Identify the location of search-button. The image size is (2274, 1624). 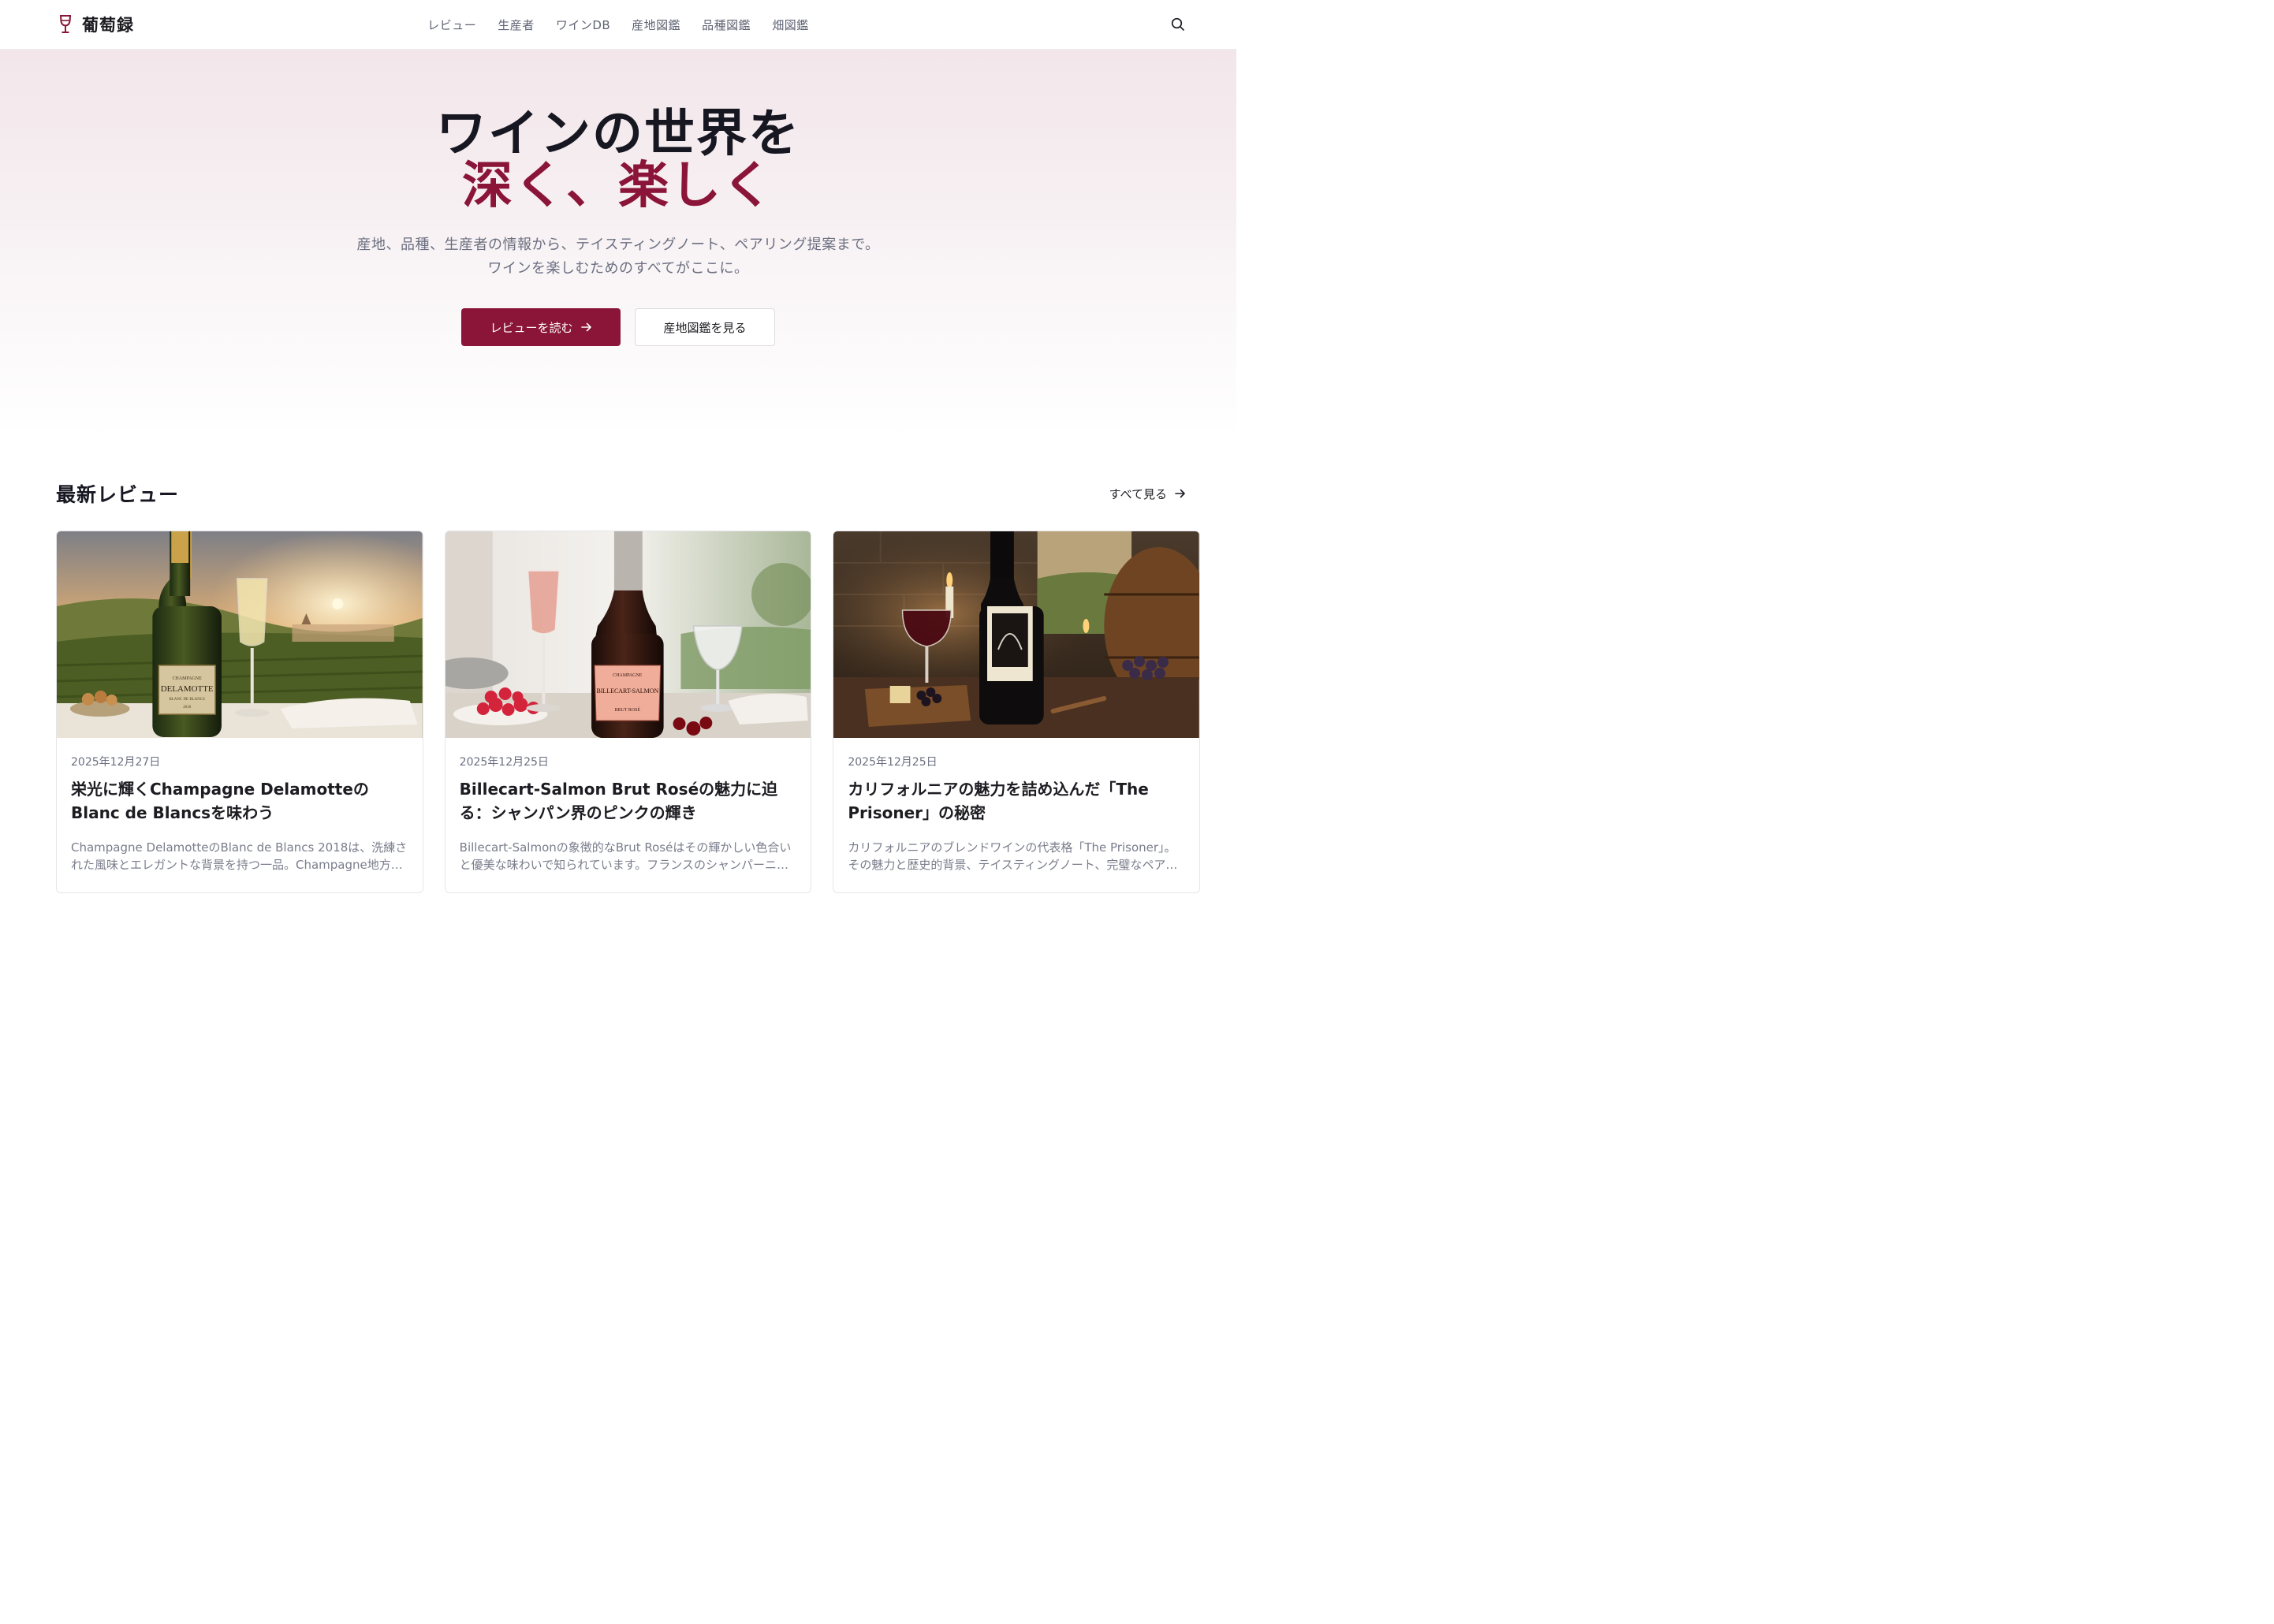
(1178, 24).